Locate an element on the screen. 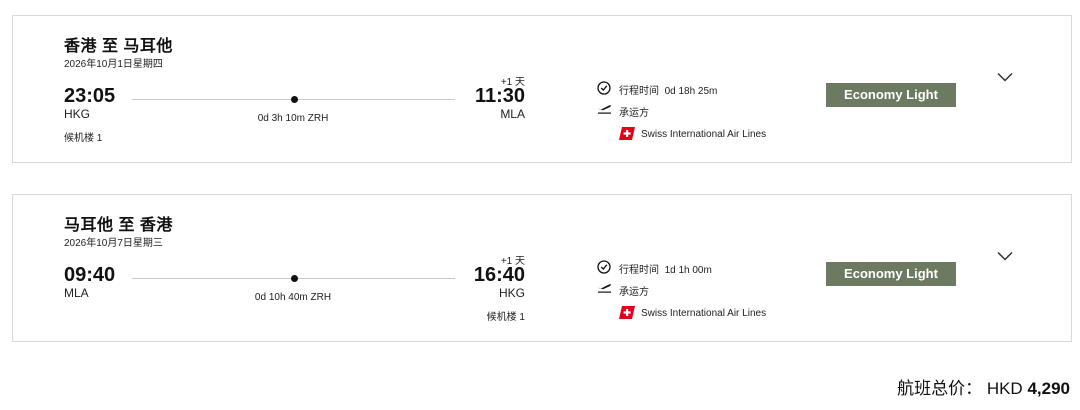  departure-terminal: 候机楼 1 is located at coordinates (83, 138).